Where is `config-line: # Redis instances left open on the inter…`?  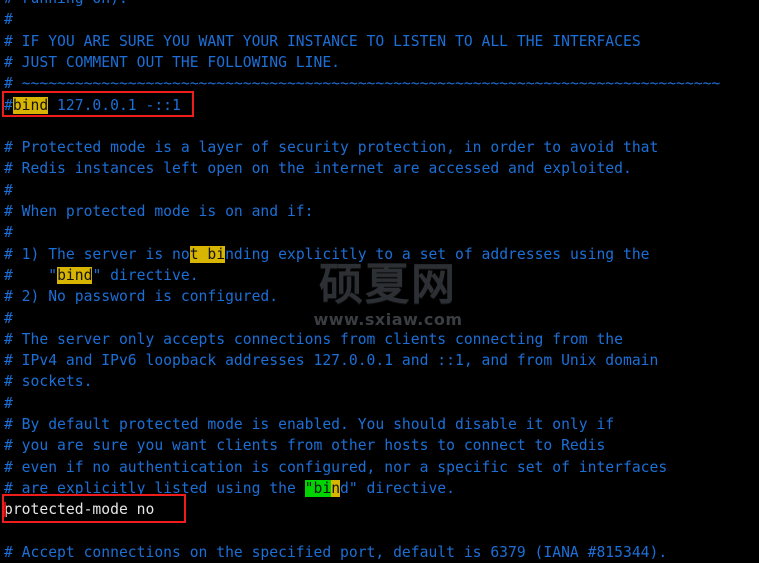
config-line: # Redis instances left open on the inter… is located at coordinates (318, 169).